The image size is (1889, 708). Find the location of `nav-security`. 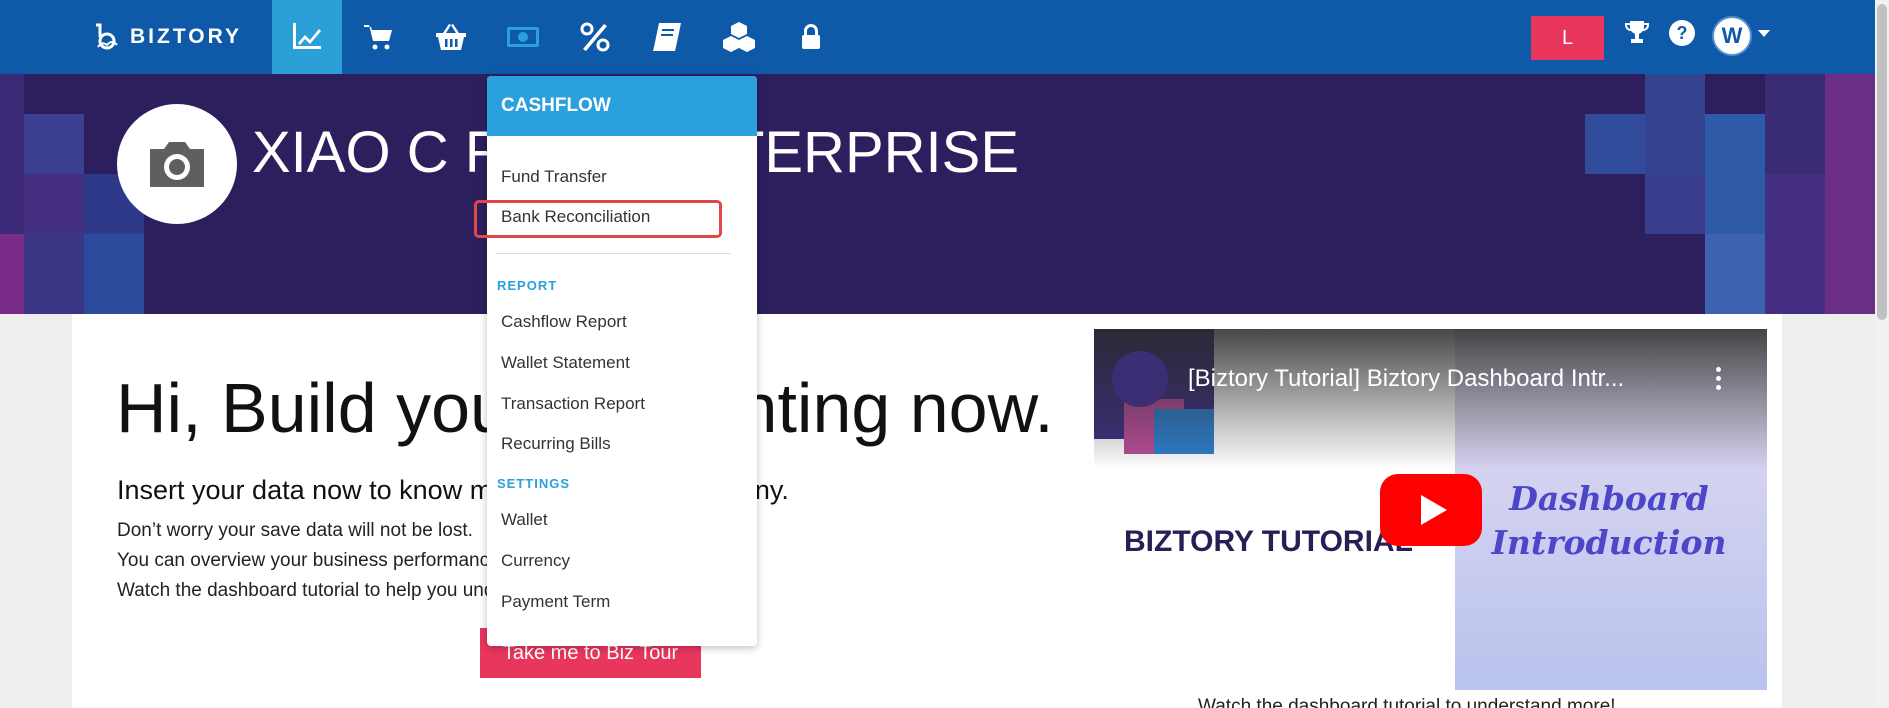

nav-security is located at coordinates (811, 37).